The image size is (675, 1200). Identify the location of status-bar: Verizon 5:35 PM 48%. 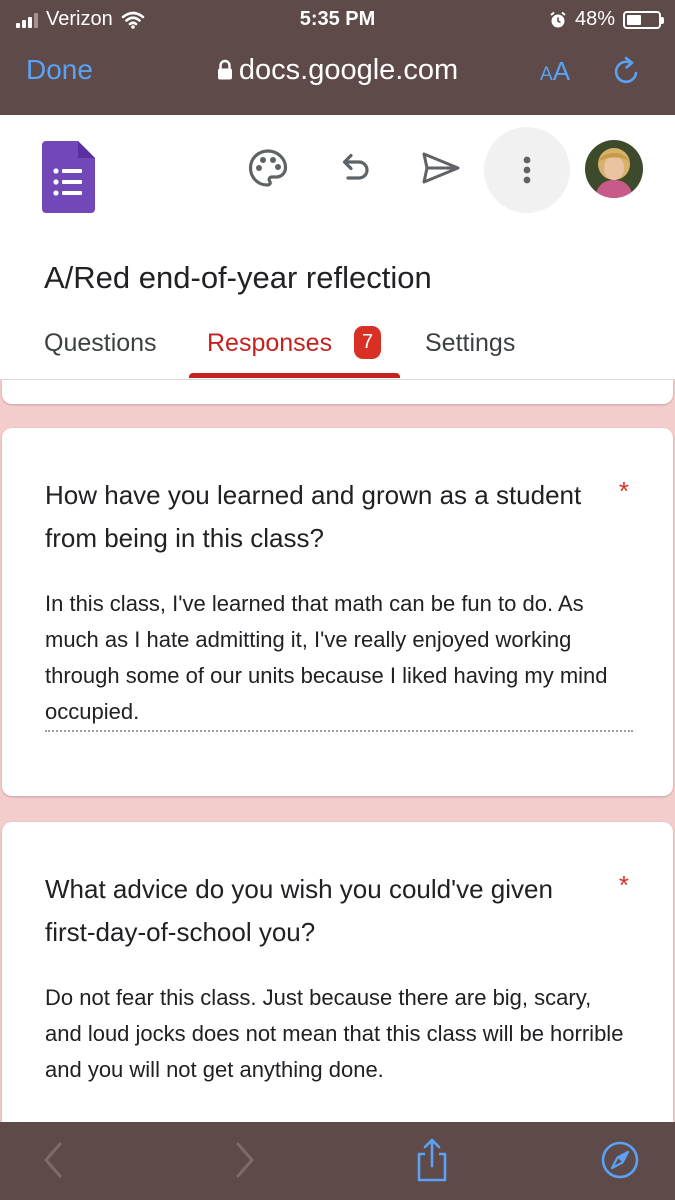
(337, 19).